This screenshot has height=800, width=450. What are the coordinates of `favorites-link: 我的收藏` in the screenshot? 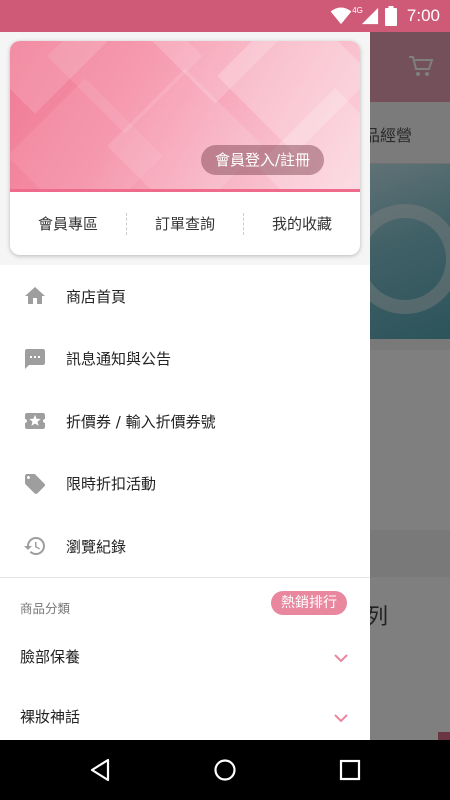 It's located at (302, 223).